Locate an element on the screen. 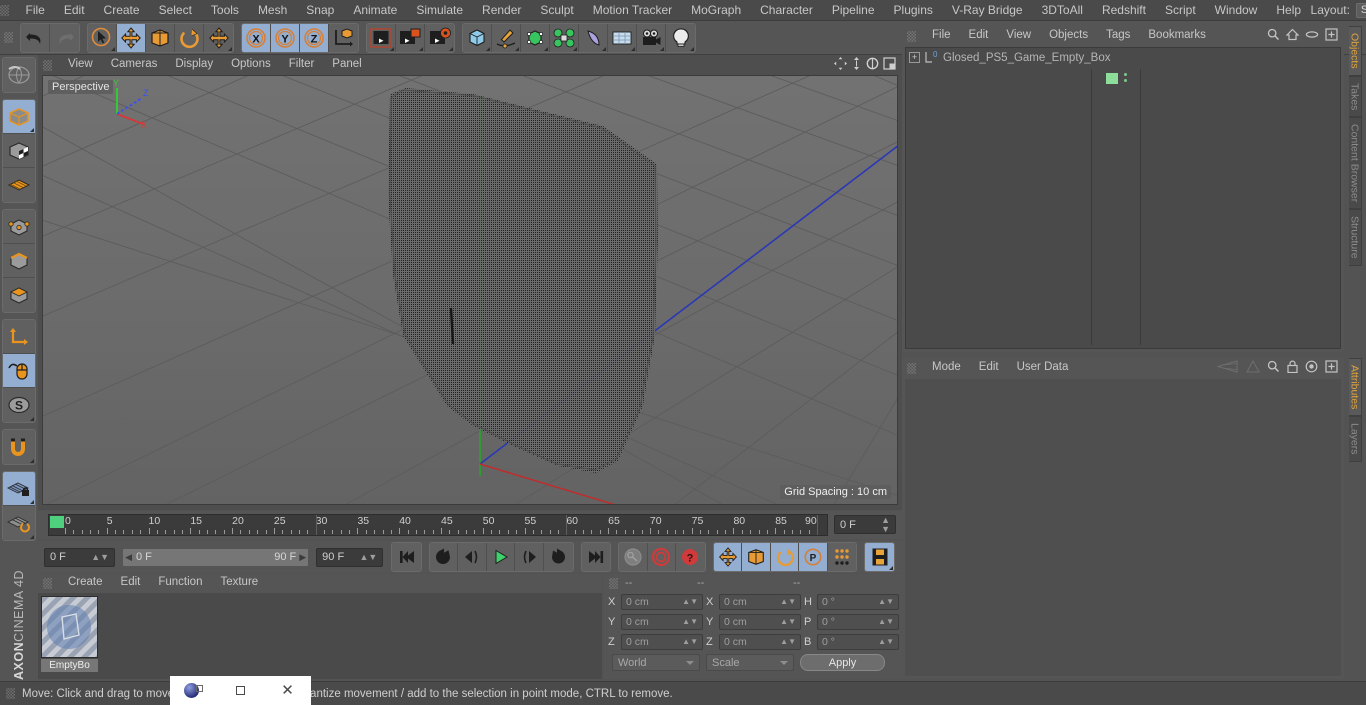  timeline-ruler: 0 5 10 15 20 25 30 35 40 45 50 55 60 65 70 75 80 85 90 is located at coordinates (438, 525).